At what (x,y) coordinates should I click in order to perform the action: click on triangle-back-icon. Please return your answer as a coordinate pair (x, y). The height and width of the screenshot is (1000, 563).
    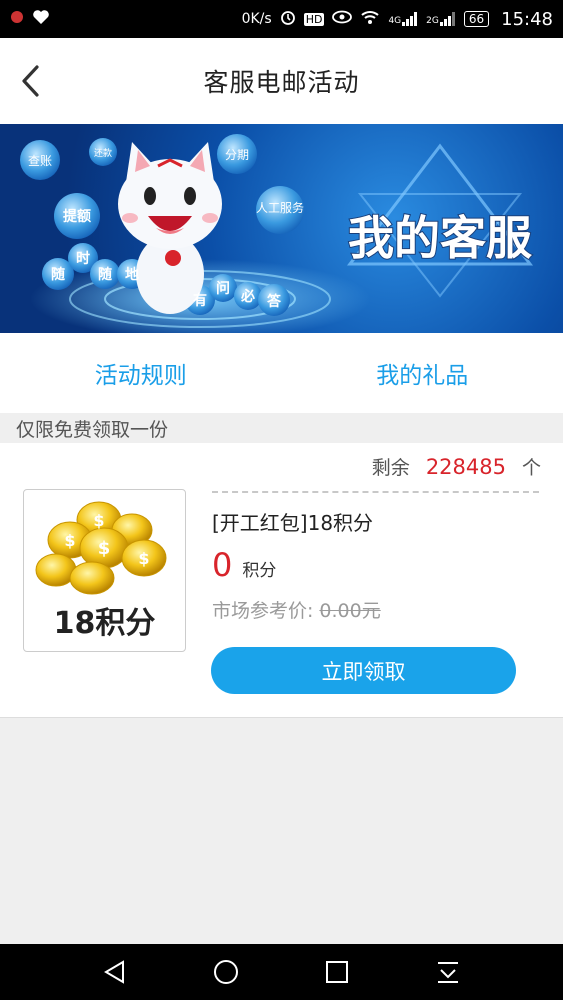
    Looking at the image, I should click on (114, 972).